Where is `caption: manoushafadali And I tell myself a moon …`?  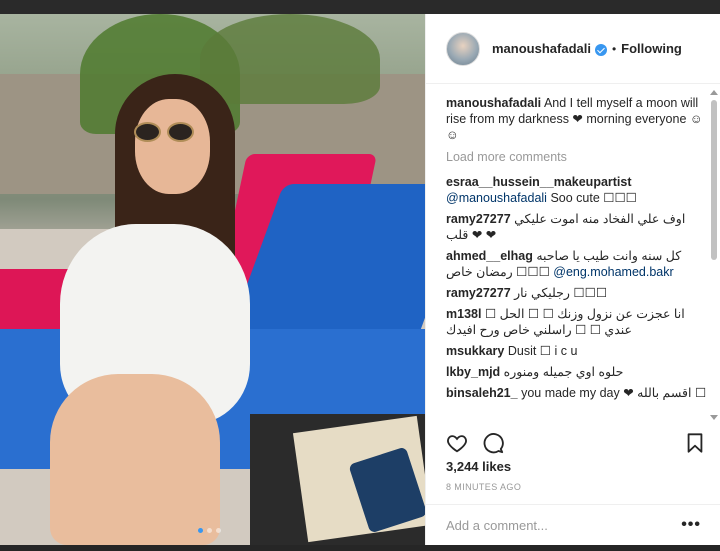
caption: manoushafadali And I tell myself a moon … is located at coordinates (576, 119).